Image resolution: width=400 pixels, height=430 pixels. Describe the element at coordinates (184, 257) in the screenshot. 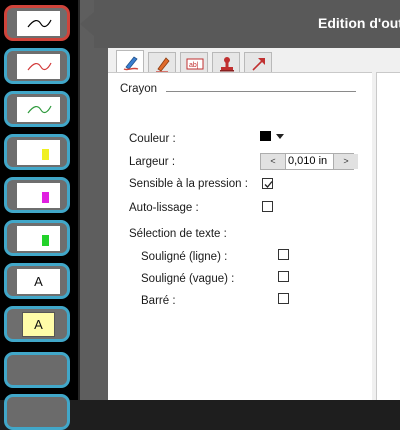

I see `underline-line-label: Souligné (ligne) :` at that location.